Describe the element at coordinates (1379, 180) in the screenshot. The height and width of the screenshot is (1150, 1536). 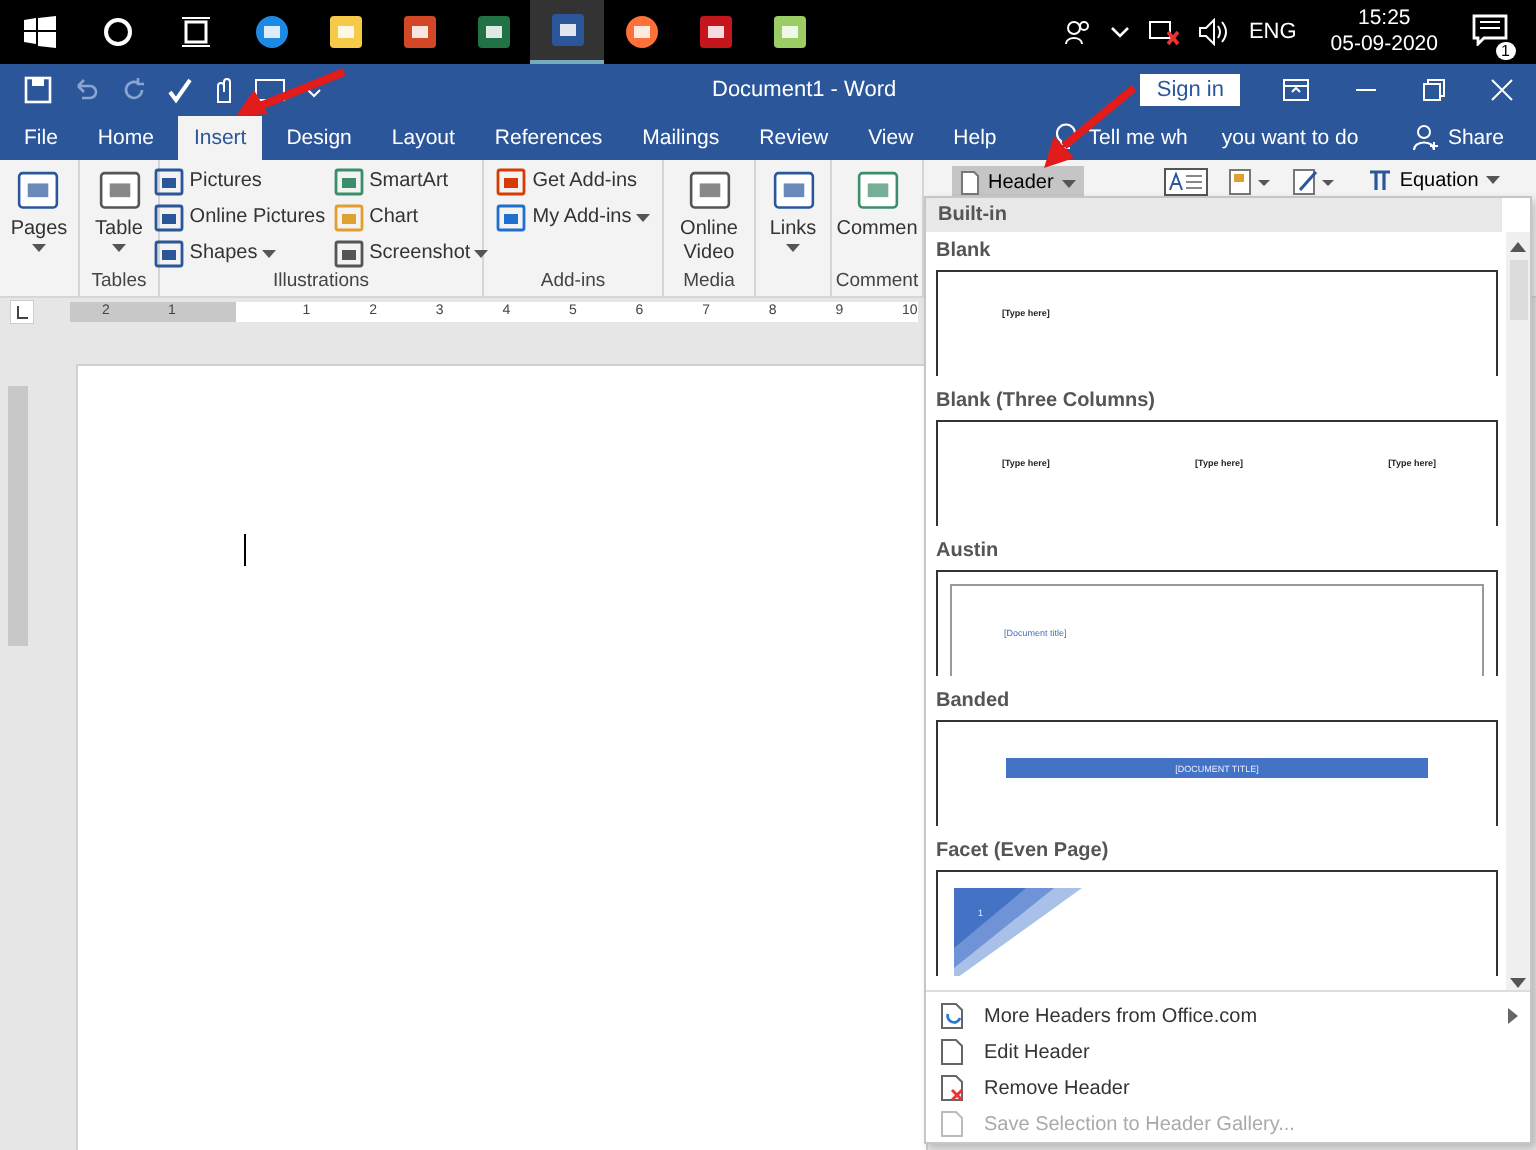
I see `pi-icon` at that location.